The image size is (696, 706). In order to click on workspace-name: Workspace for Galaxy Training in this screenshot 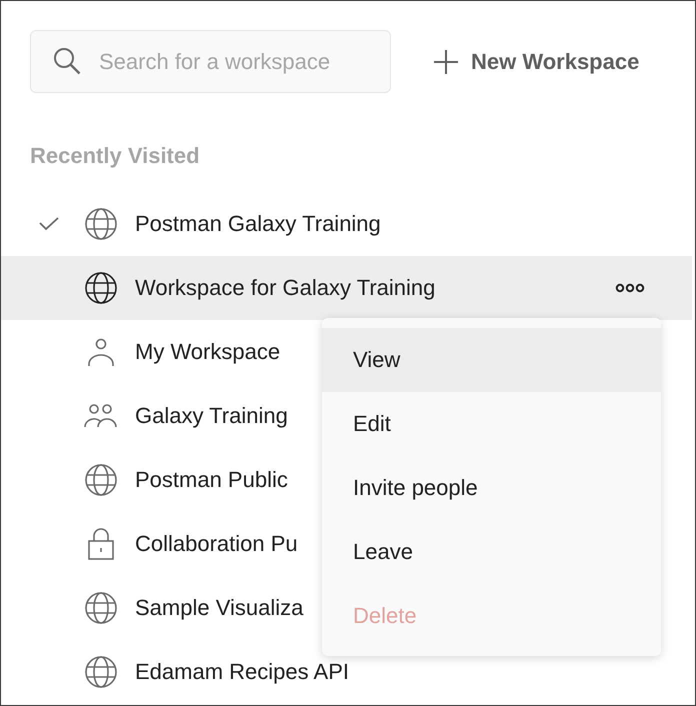, I will do `click(285, 288)`.